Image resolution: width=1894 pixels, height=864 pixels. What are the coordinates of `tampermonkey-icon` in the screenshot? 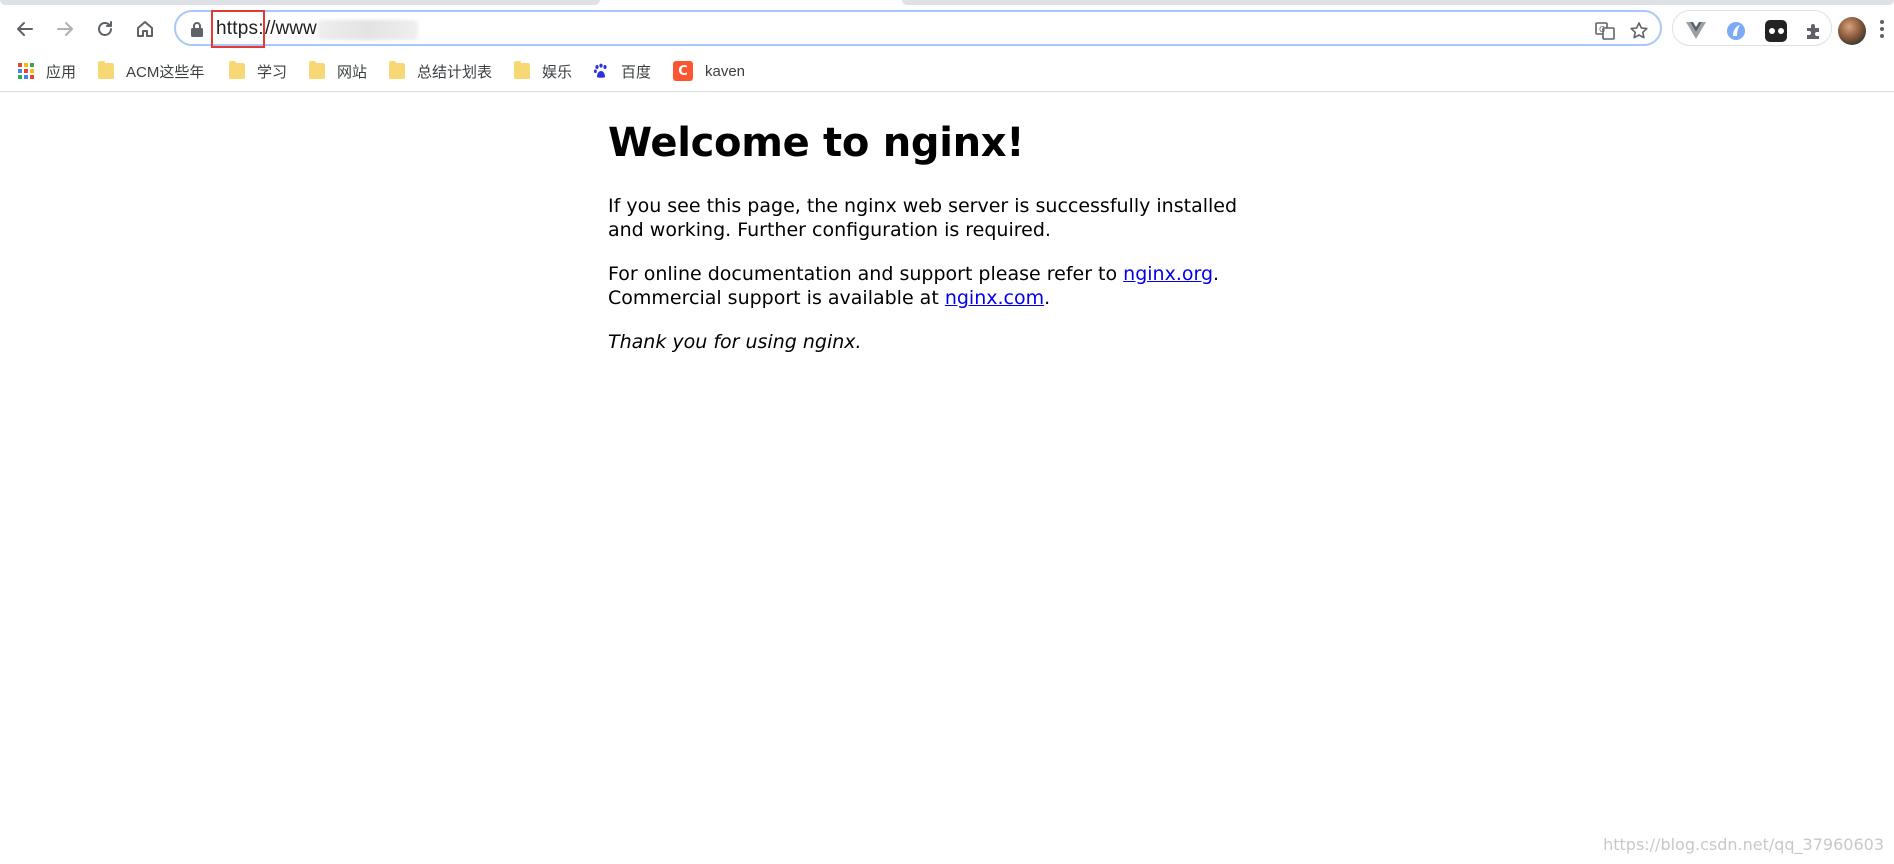 It's located at (1776, 31).